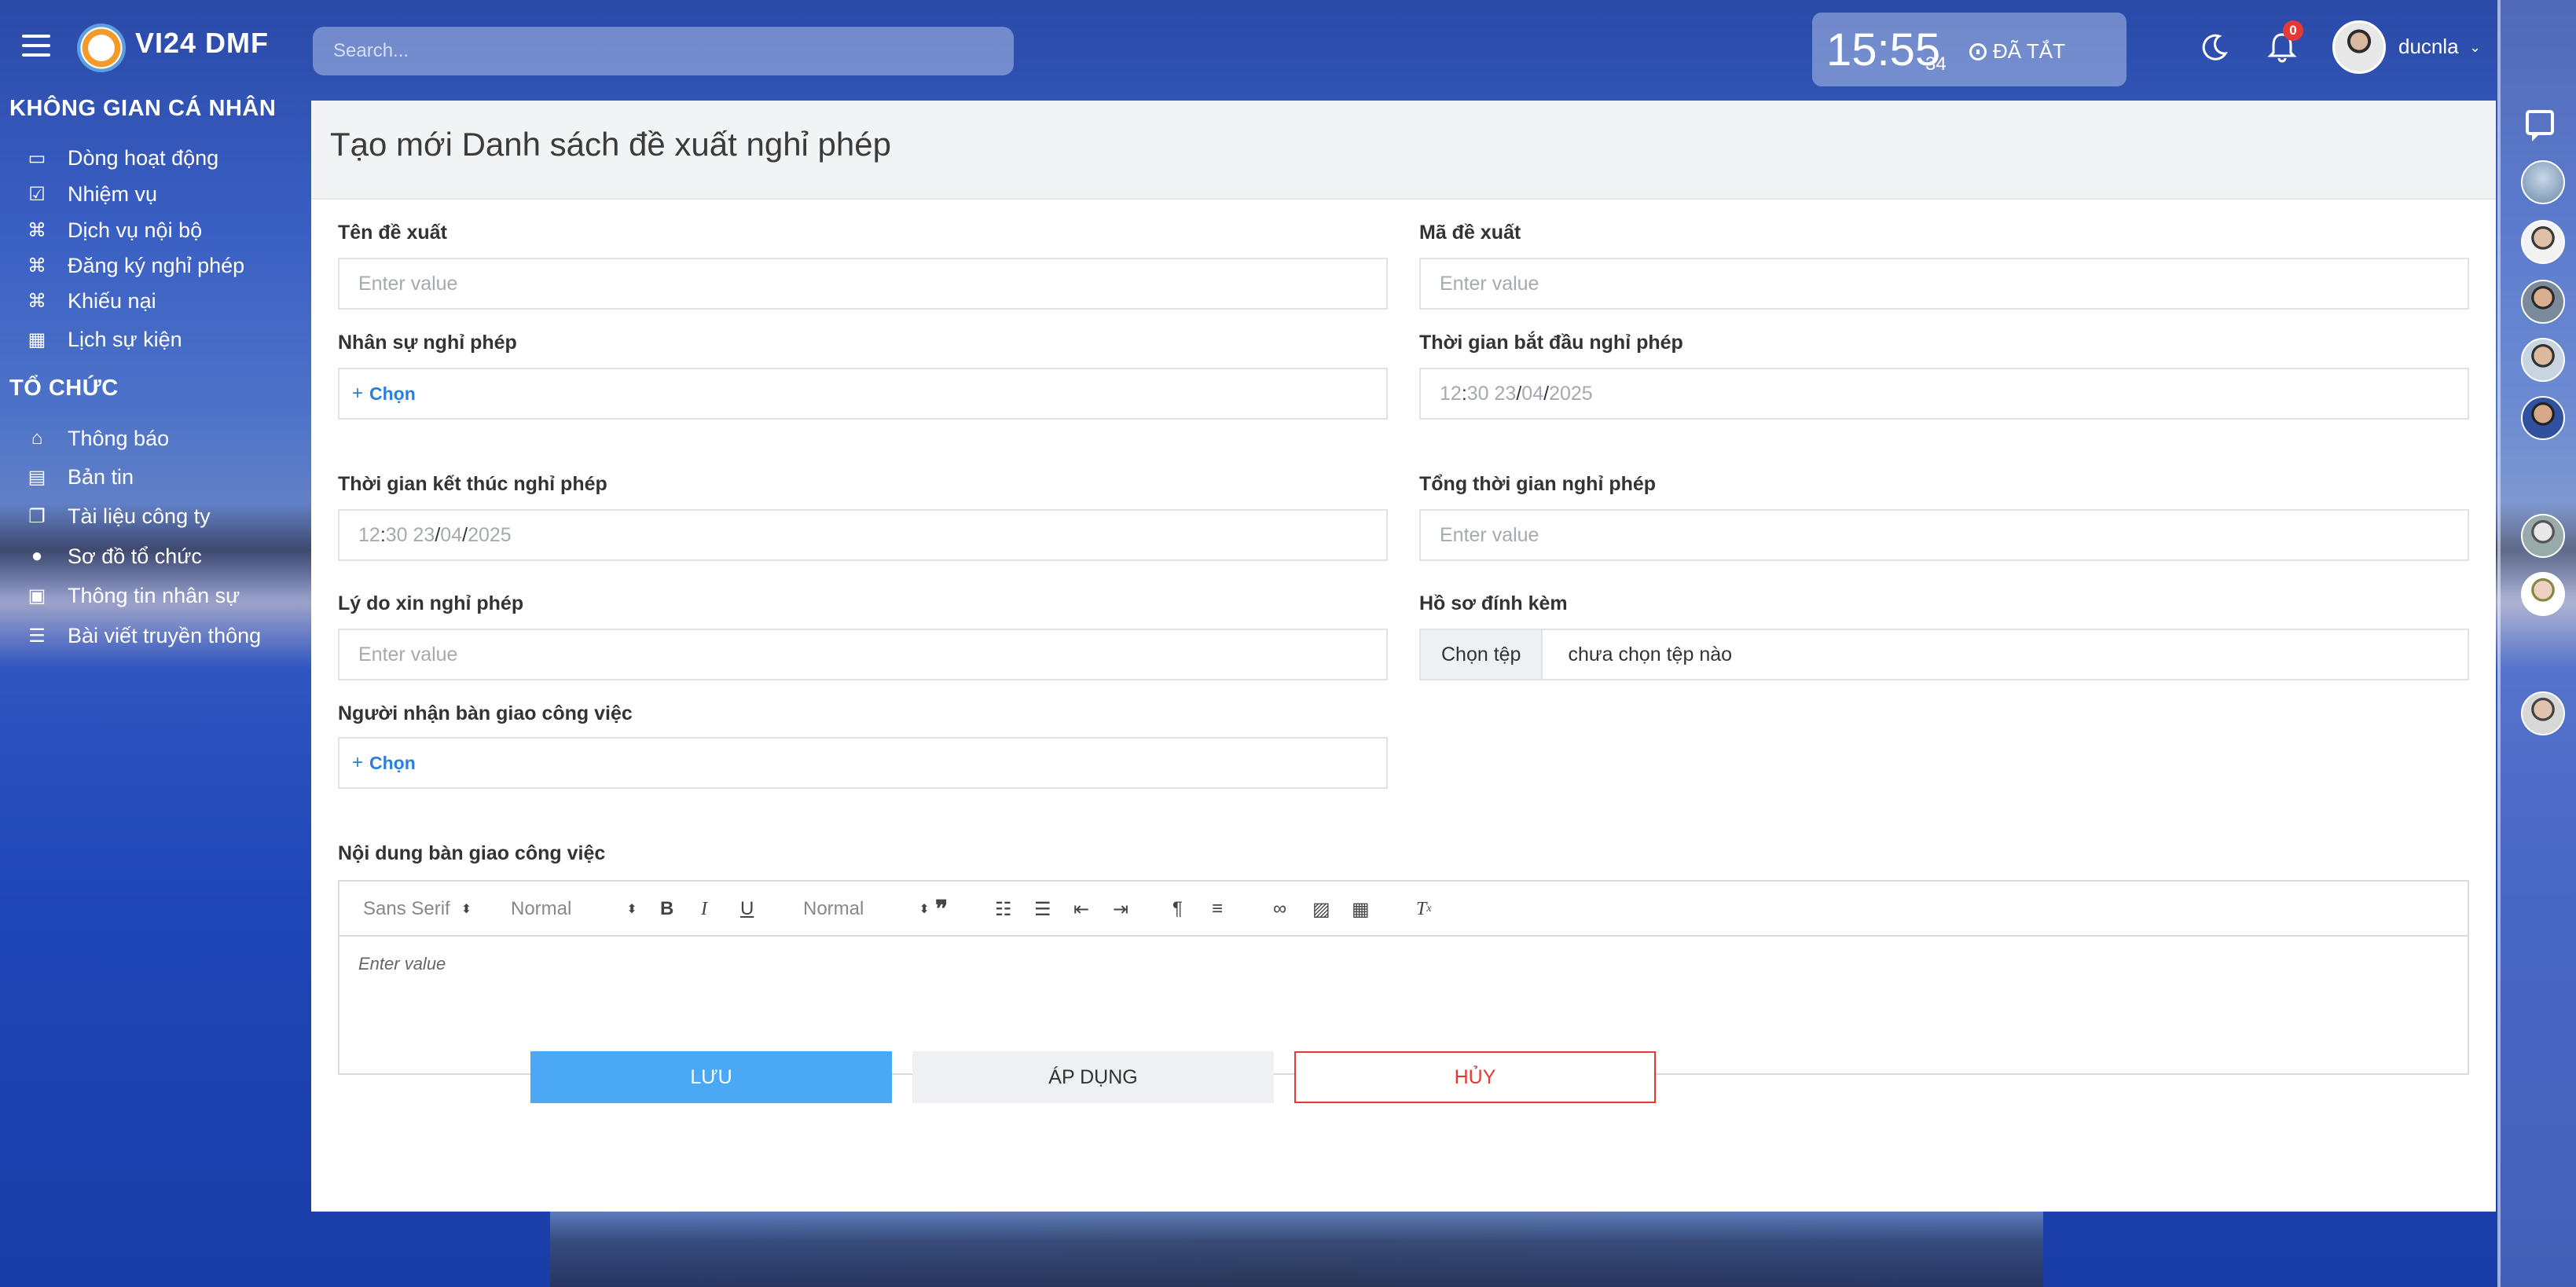 The height and width of the screenshot is (1287, 2576). I want to click on sidebar-item-news: ▤ Bản tin, so click(80, 477).